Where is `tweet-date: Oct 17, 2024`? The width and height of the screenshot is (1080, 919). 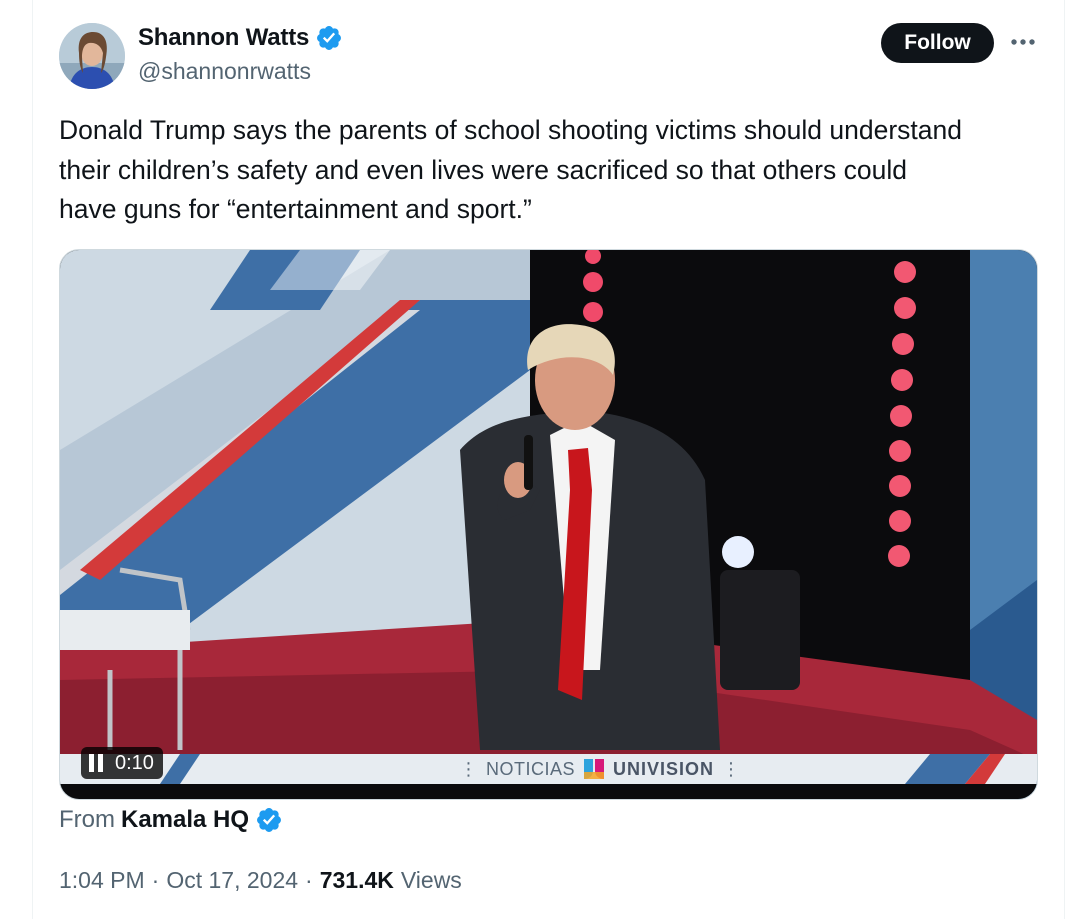 tweet-date: Oct 17, 2024 is located at coordinates (232, 880).